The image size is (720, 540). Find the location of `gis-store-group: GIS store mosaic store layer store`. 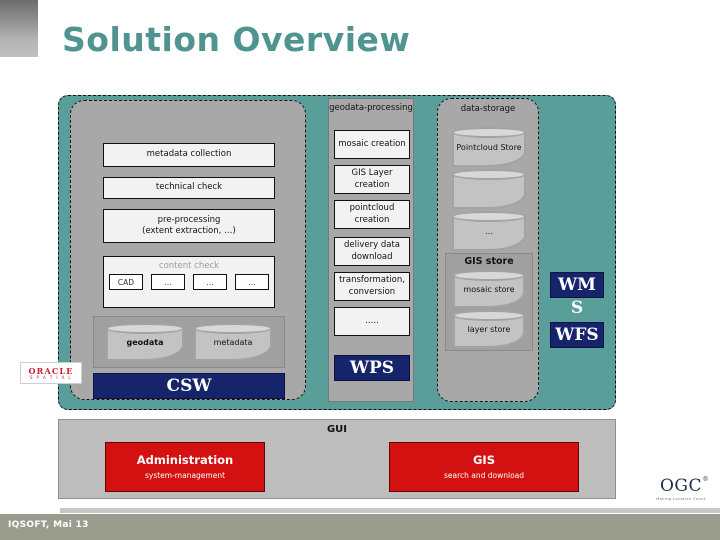

gis-store-group: GIS store mosaic store layer store is located at coordinates (489, 302).